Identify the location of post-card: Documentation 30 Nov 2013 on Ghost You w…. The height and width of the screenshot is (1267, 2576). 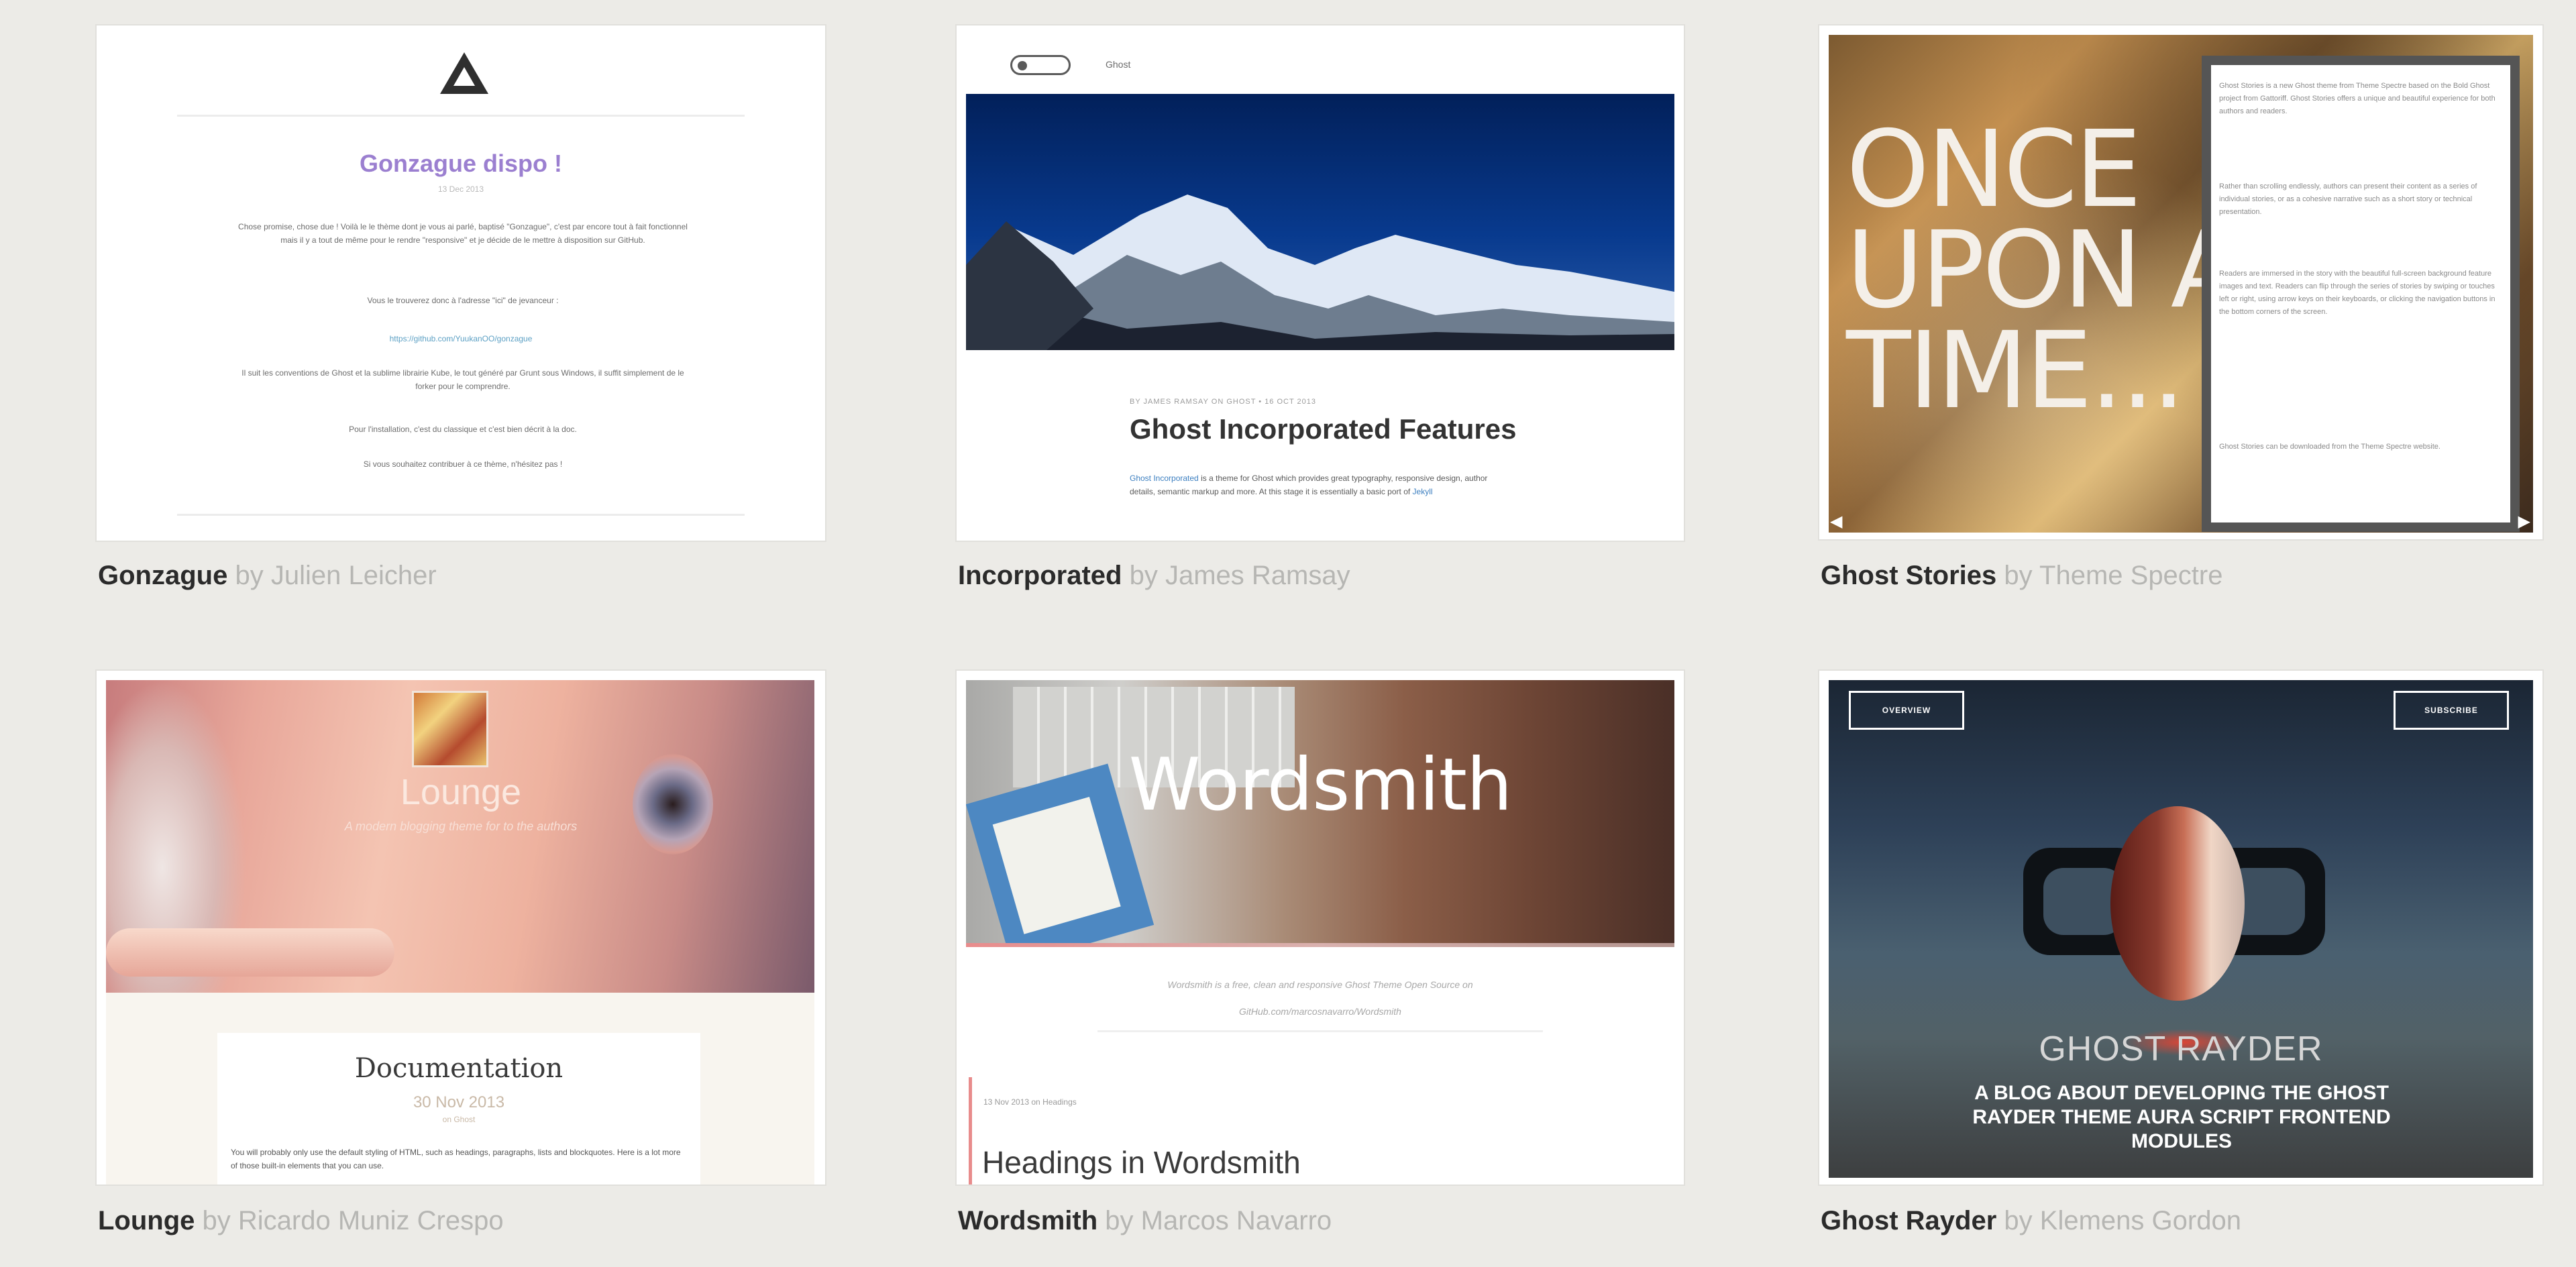
(458, 1109).